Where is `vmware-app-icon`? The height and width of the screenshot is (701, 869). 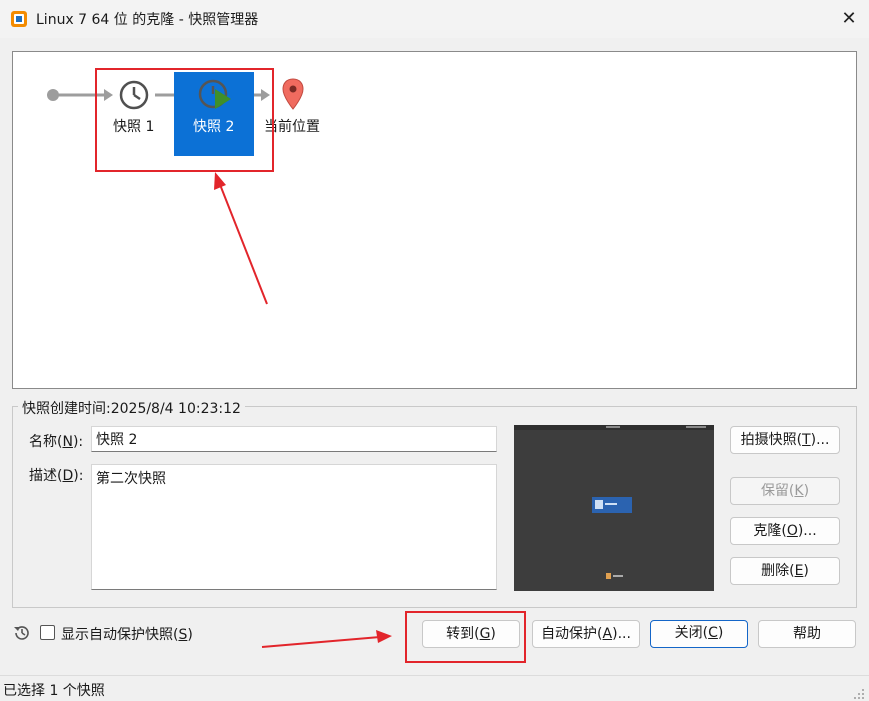
vmware-app-icon is located at coordinates (19, 19).